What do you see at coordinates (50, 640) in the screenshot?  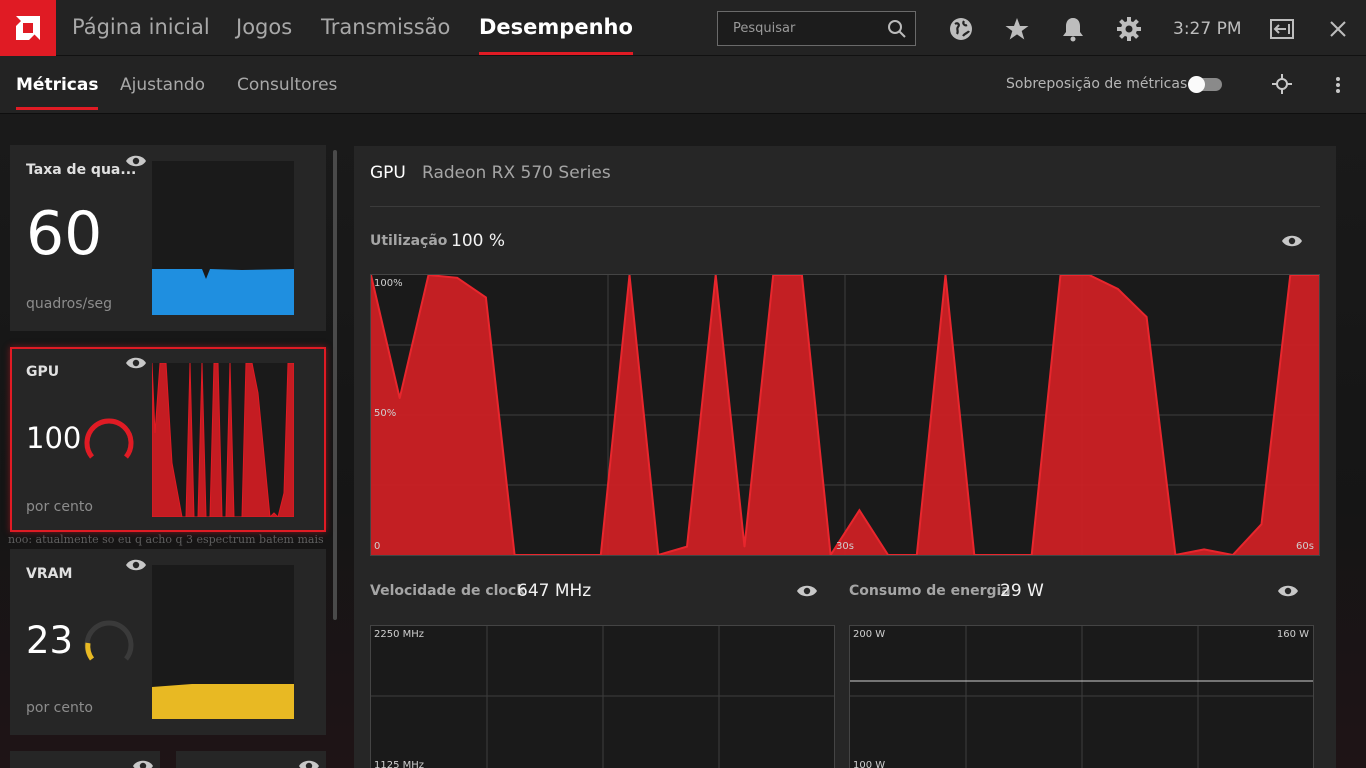 I see `card-value: 23` at bounding box center [50, 640].